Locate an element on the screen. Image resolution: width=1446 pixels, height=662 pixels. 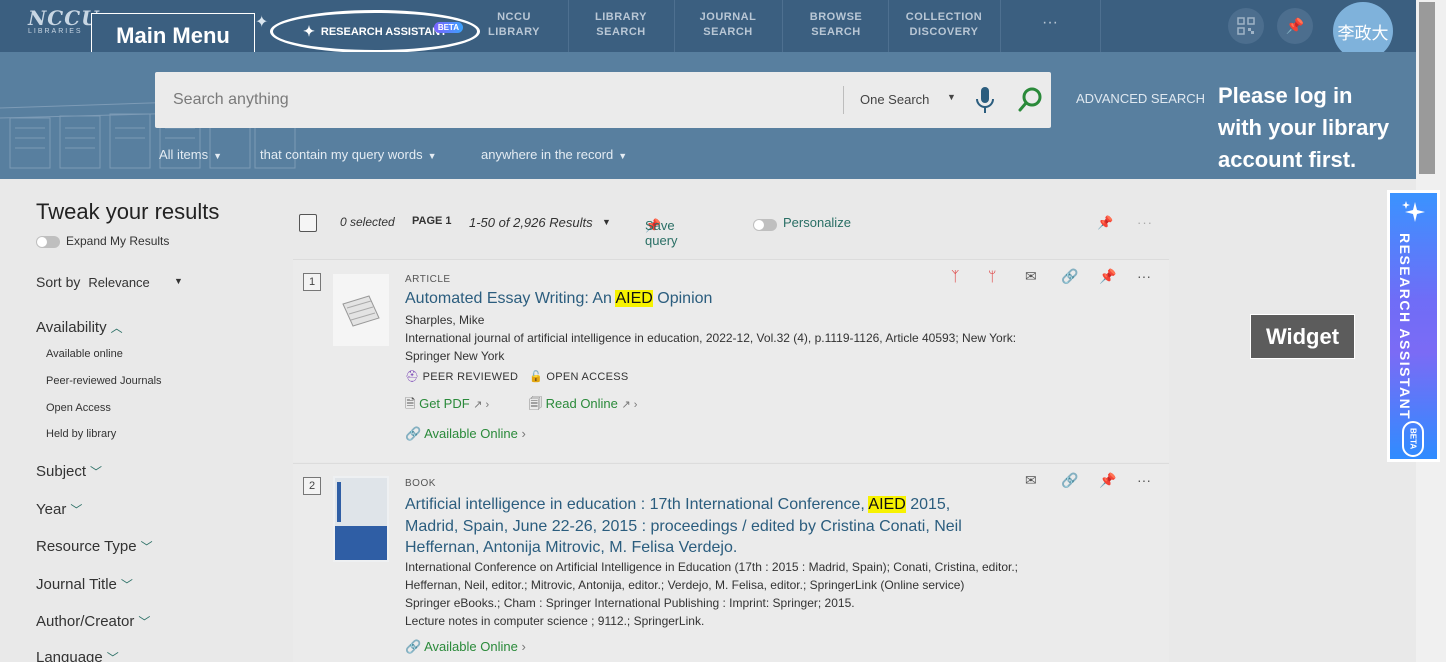
nav-label: DISCOVERY is located at coordinates (944, 32).